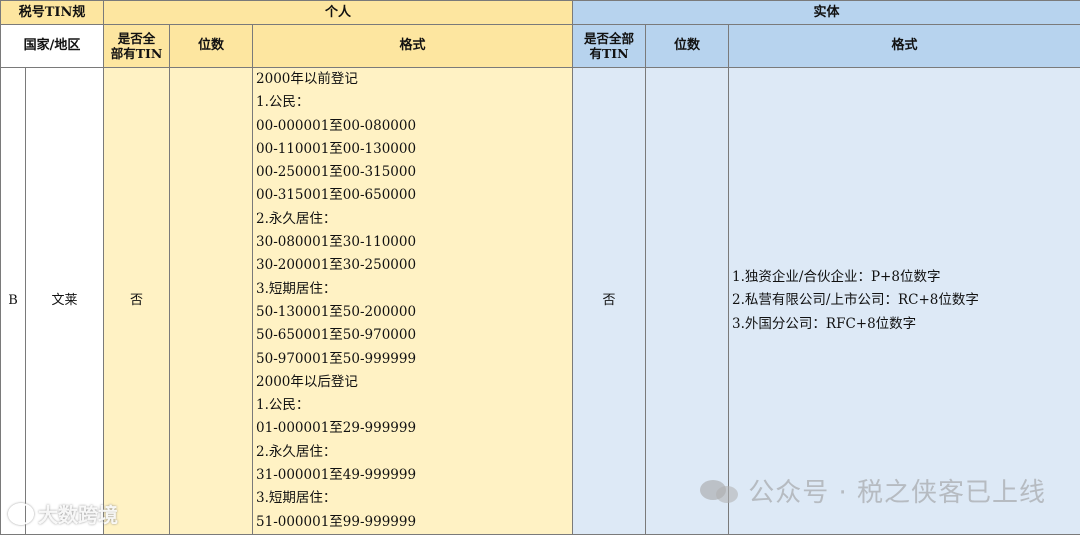 This screenshot has width=1080, height=535. Describe the element at coordinates (904, 46) in the screenshot. I see `entity-format-header: 格式` at that location.